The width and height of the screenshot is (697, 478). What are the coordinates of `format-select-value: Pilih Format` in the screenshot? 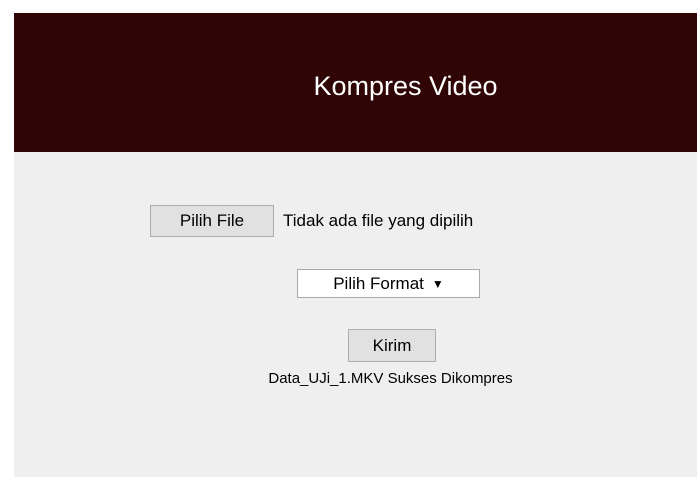 It's located at (378, 283).